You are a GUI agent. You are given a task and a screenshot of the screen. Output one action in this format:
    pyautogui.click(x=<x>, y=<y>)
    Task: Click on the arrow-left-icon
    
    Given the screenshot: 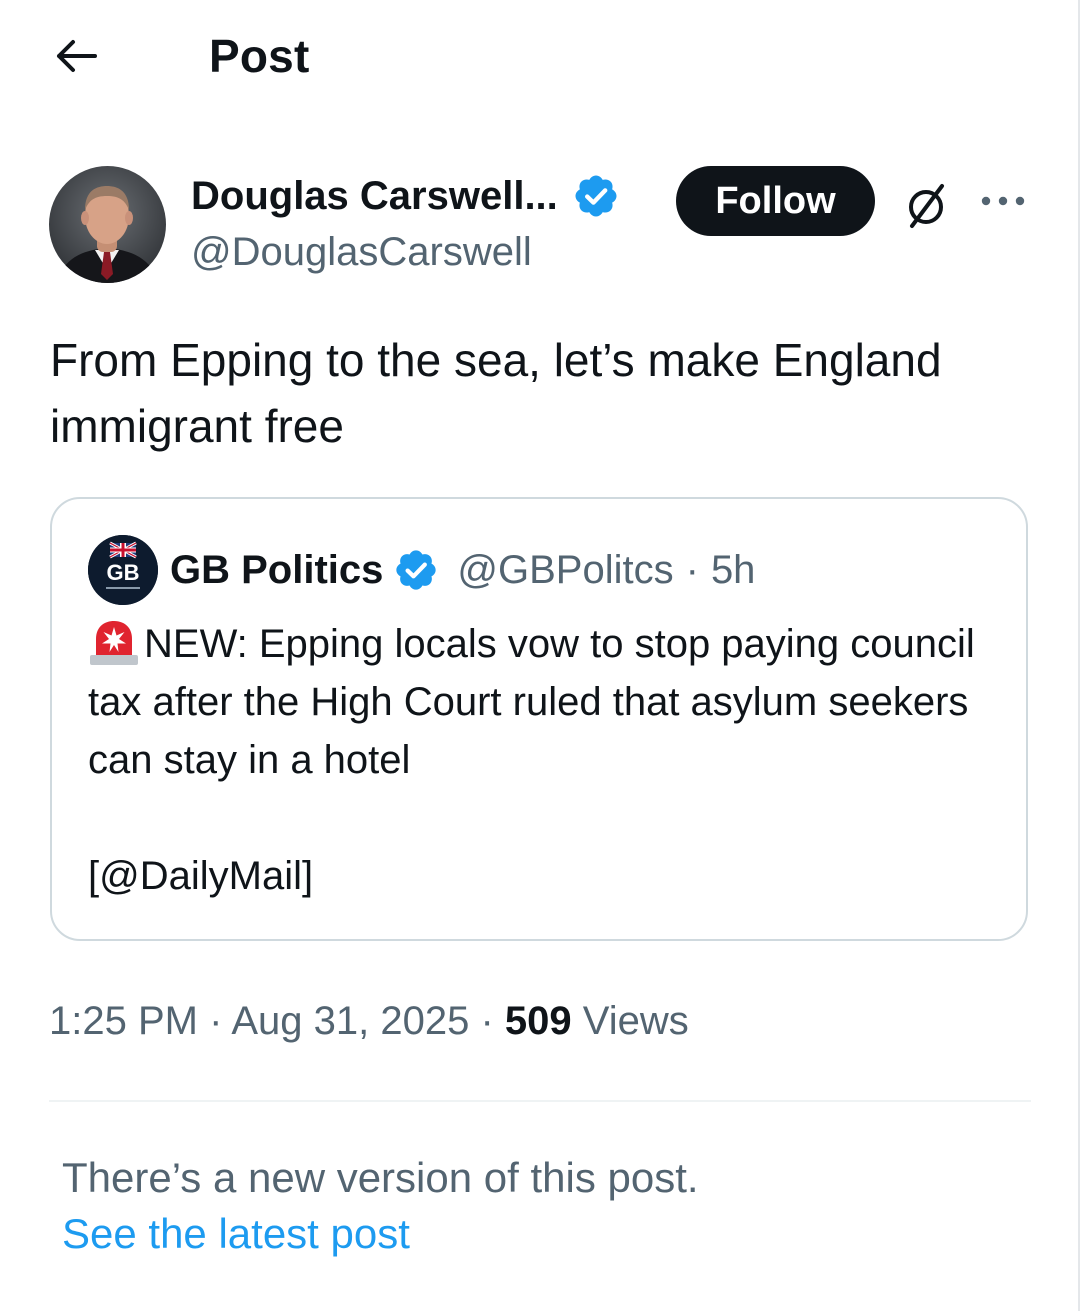 What is the action you would take?
    pyautogui.click(x=77, y=56)
    